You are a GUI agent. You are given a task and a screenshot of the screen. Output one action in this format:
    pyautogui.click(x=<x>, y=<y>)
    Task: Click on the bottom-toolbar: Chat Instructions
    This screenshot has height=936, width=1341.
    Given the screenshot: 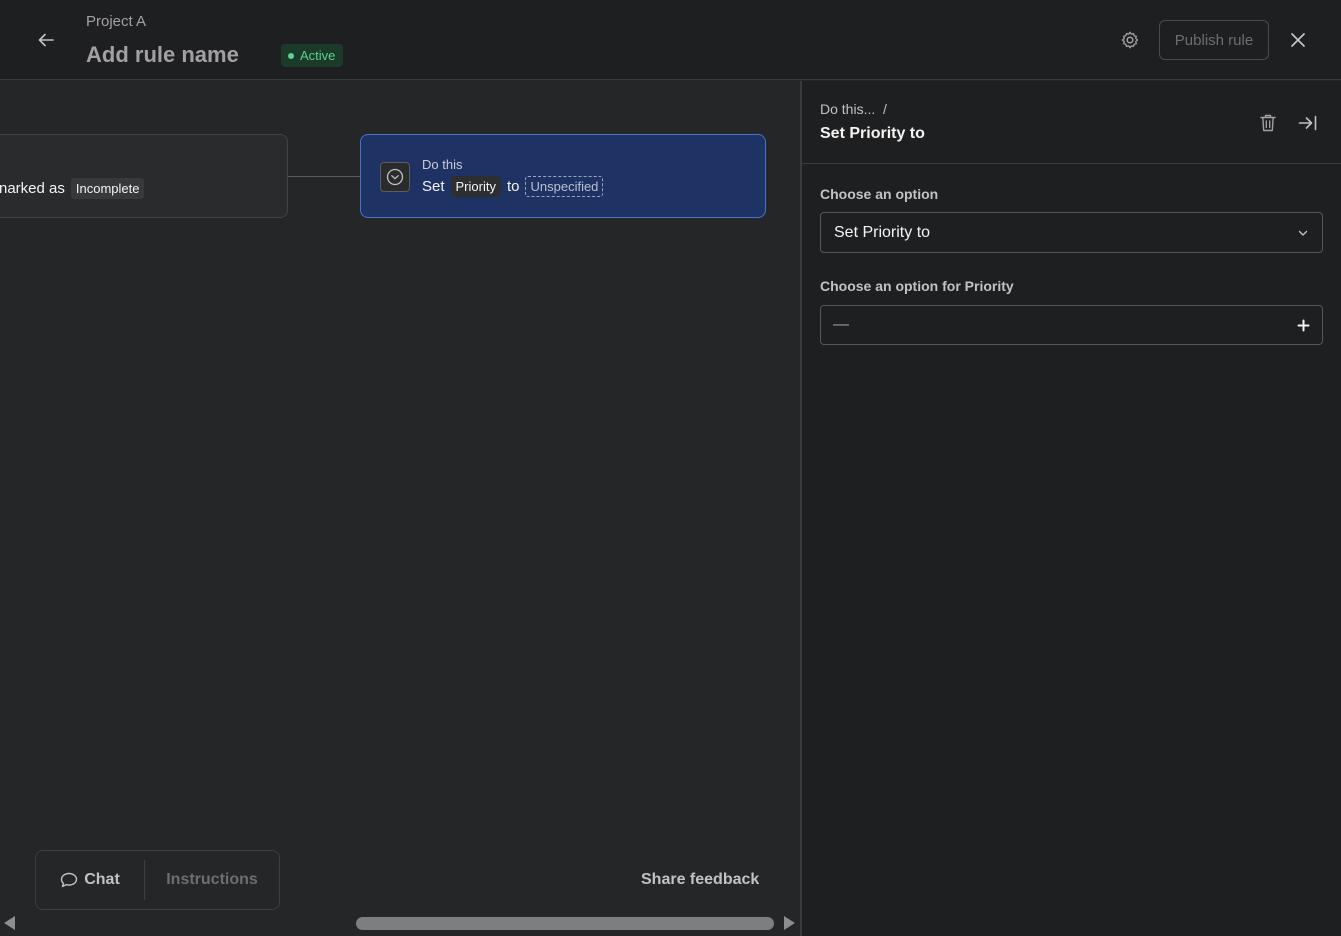 What is the action you would take?
    pyautogui.click(x=157, y=880)
    